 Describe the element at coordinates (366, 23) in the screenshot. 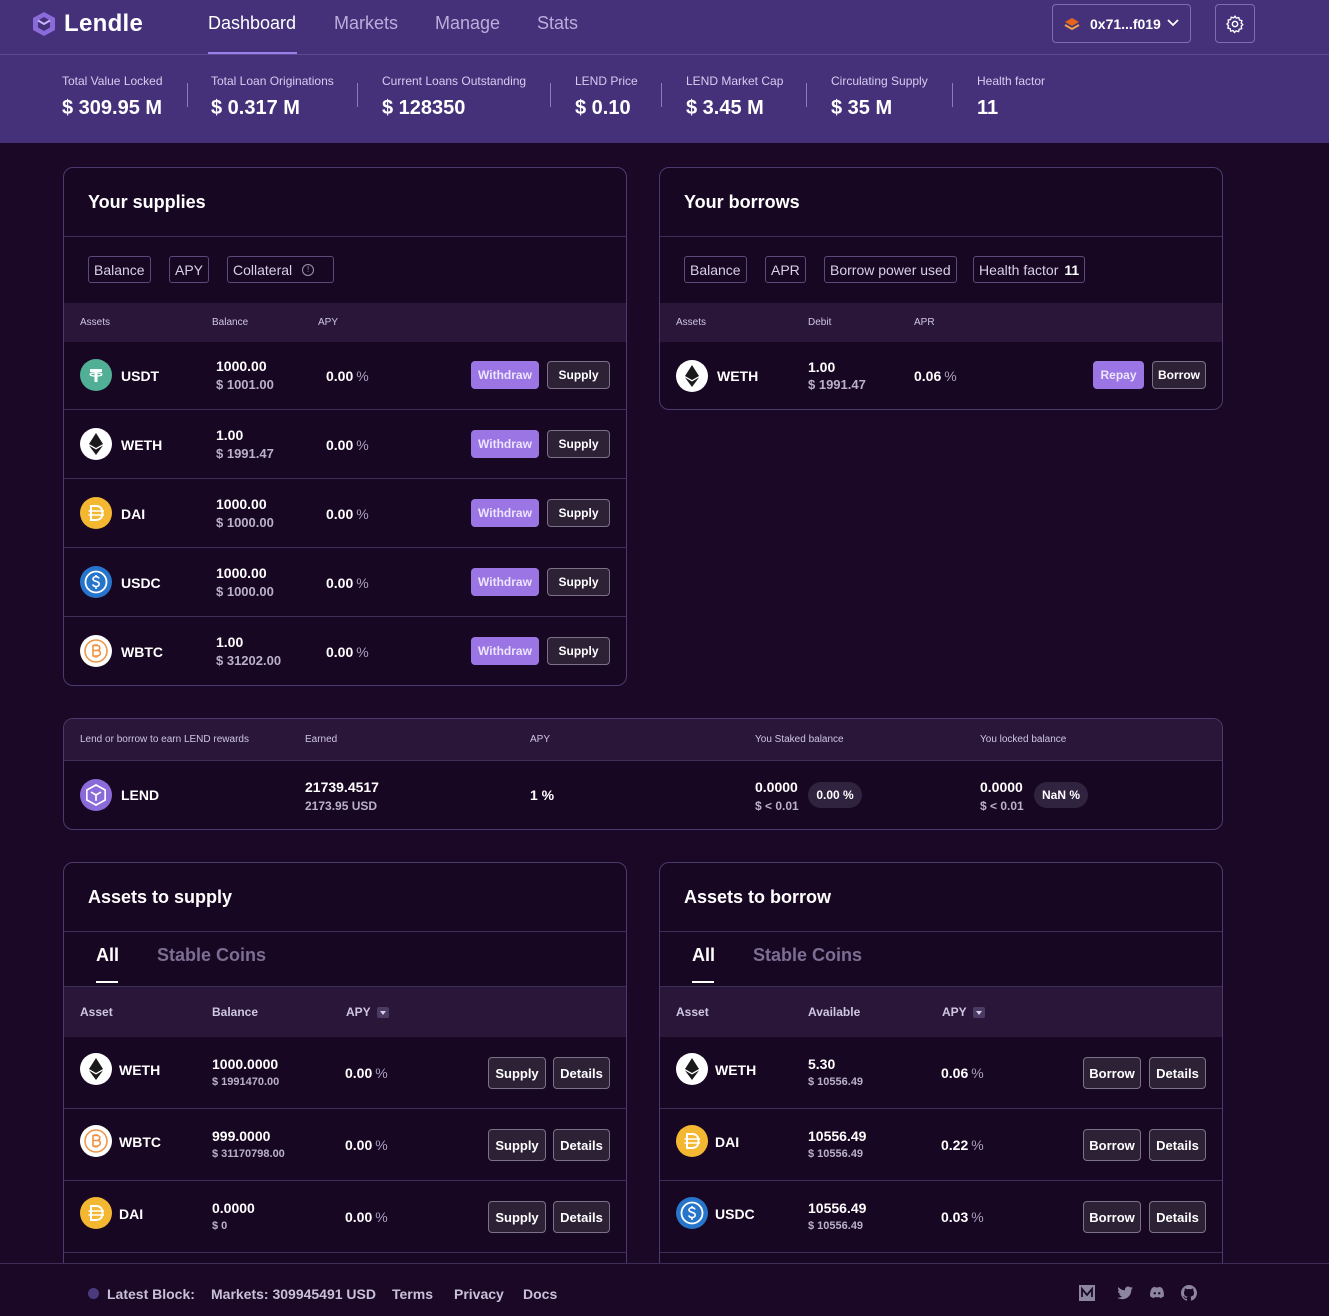

I see `nav-markets: Markets` at that location.